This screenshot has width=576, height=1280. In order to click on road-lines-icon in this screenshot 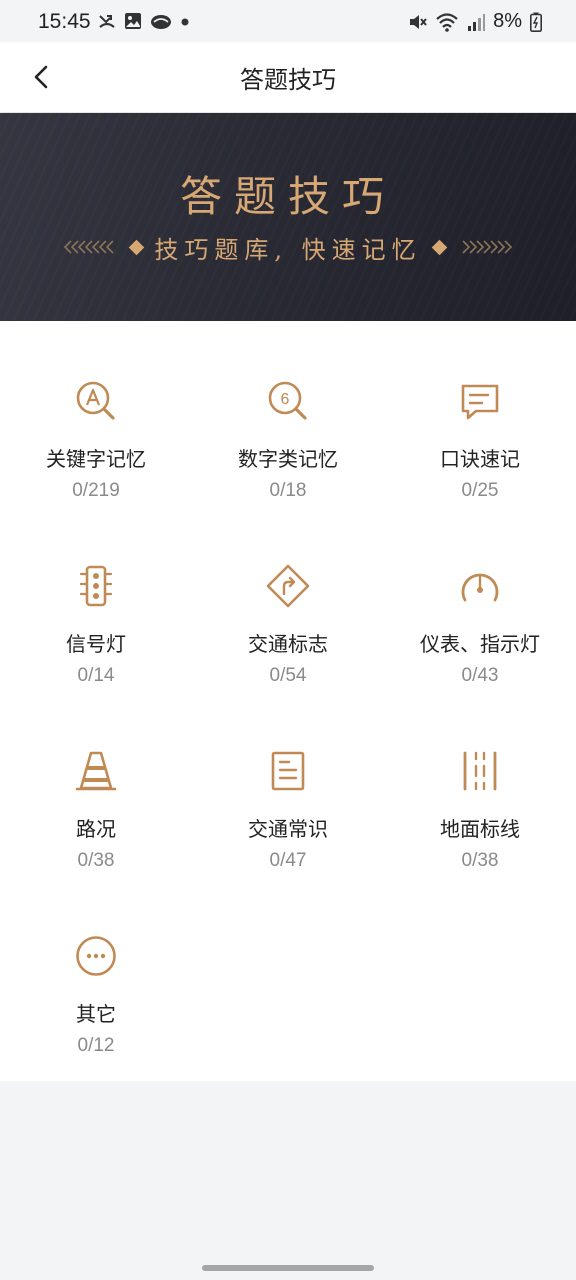, I will do `click(480, 771)`.